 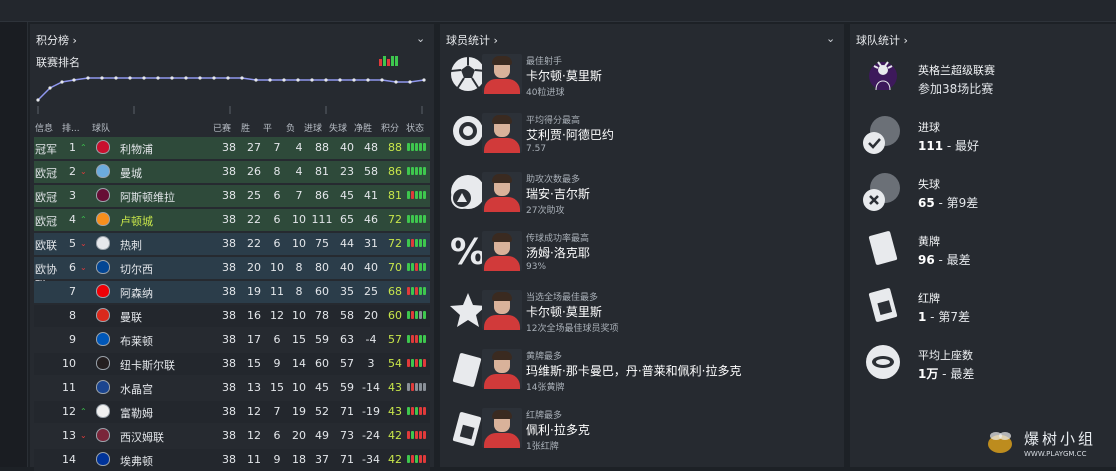 I want to click on cell-w: 17, so click(x=254, y=339).